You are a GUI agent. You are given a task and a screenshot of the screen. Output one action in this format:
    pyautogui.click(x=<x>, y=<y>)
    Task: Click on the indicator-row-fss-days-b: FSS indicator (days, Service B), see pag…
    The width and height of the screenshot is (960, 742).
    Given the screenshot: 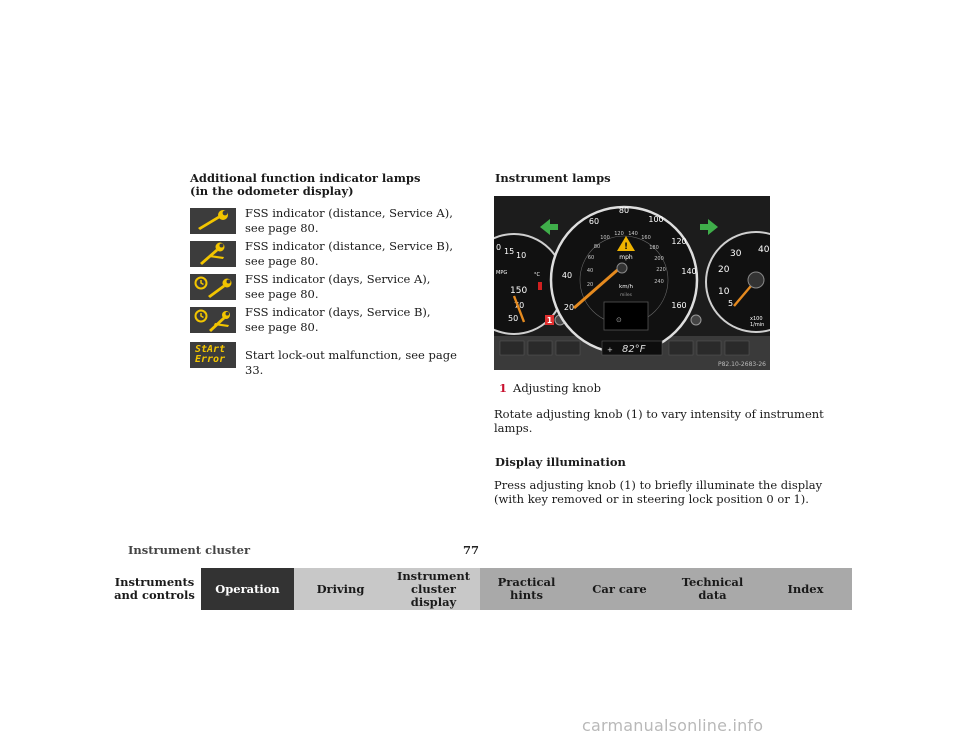 What is the action you would take?
    pyautogui.click(x=325, y=320)
    